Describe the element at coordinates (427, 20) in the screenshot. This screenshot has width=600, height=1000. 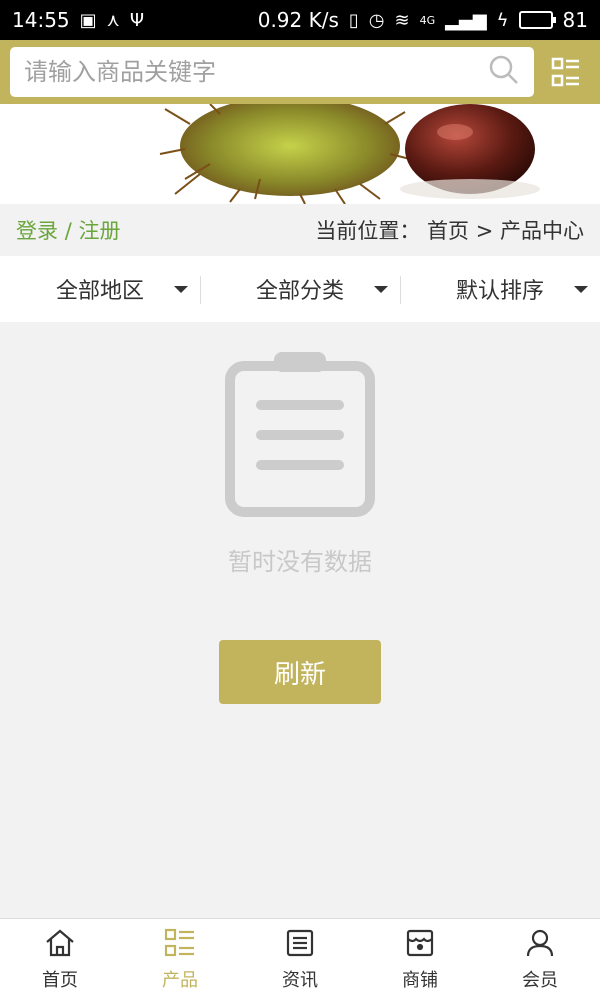
I see `network-type: 4G` at that location.